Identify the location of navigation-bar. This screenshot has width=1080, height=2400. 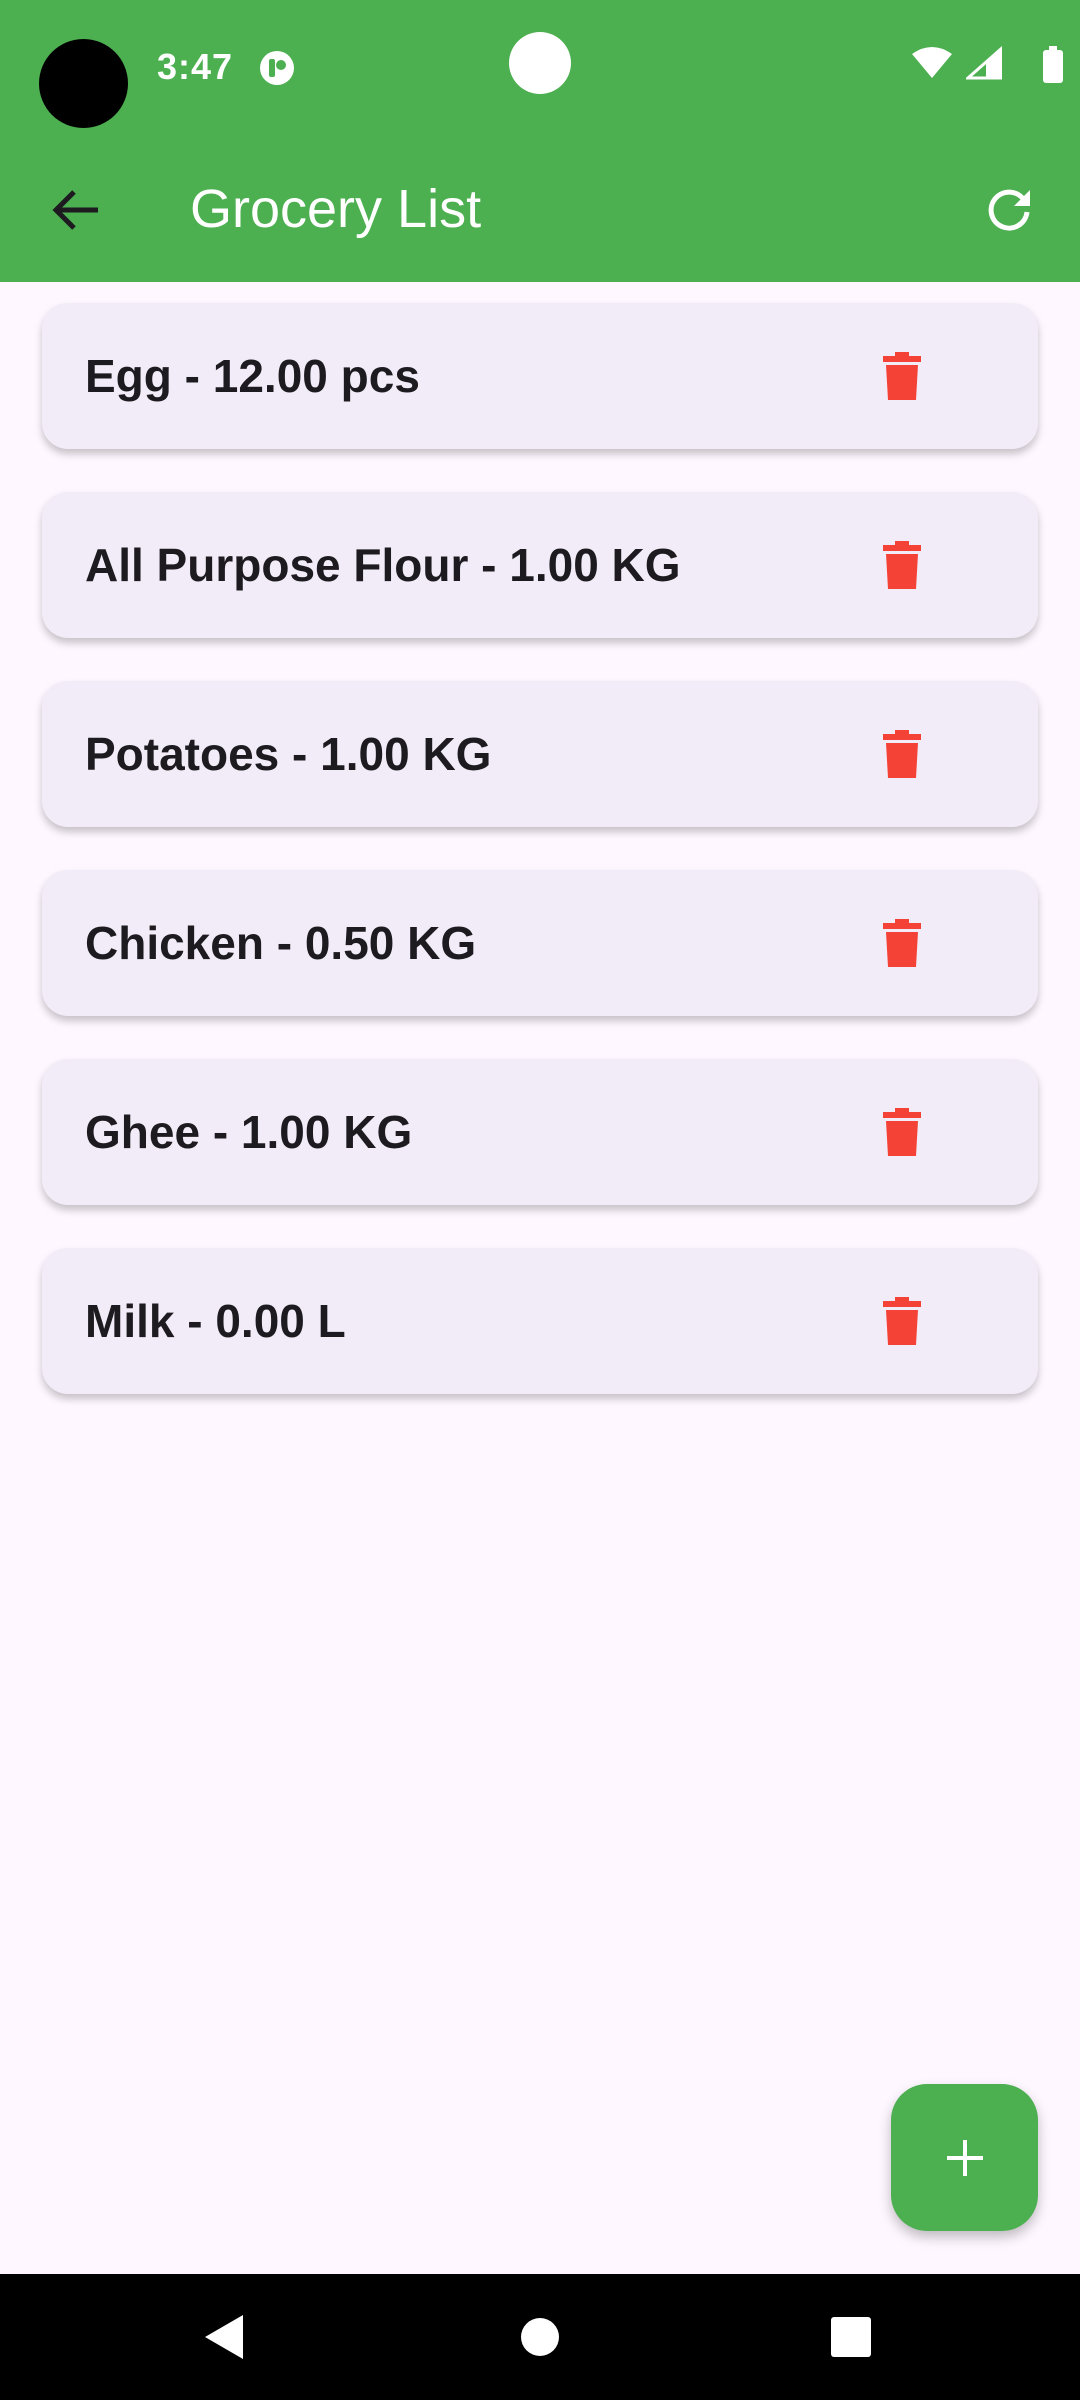
(540, 2337).